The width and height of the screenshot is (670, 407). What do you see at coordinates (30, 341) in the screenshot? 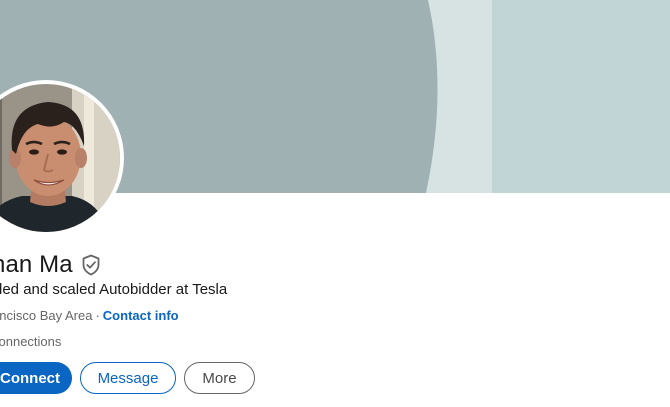
I see `connections-count: connections` at bounding box center [30, 341].